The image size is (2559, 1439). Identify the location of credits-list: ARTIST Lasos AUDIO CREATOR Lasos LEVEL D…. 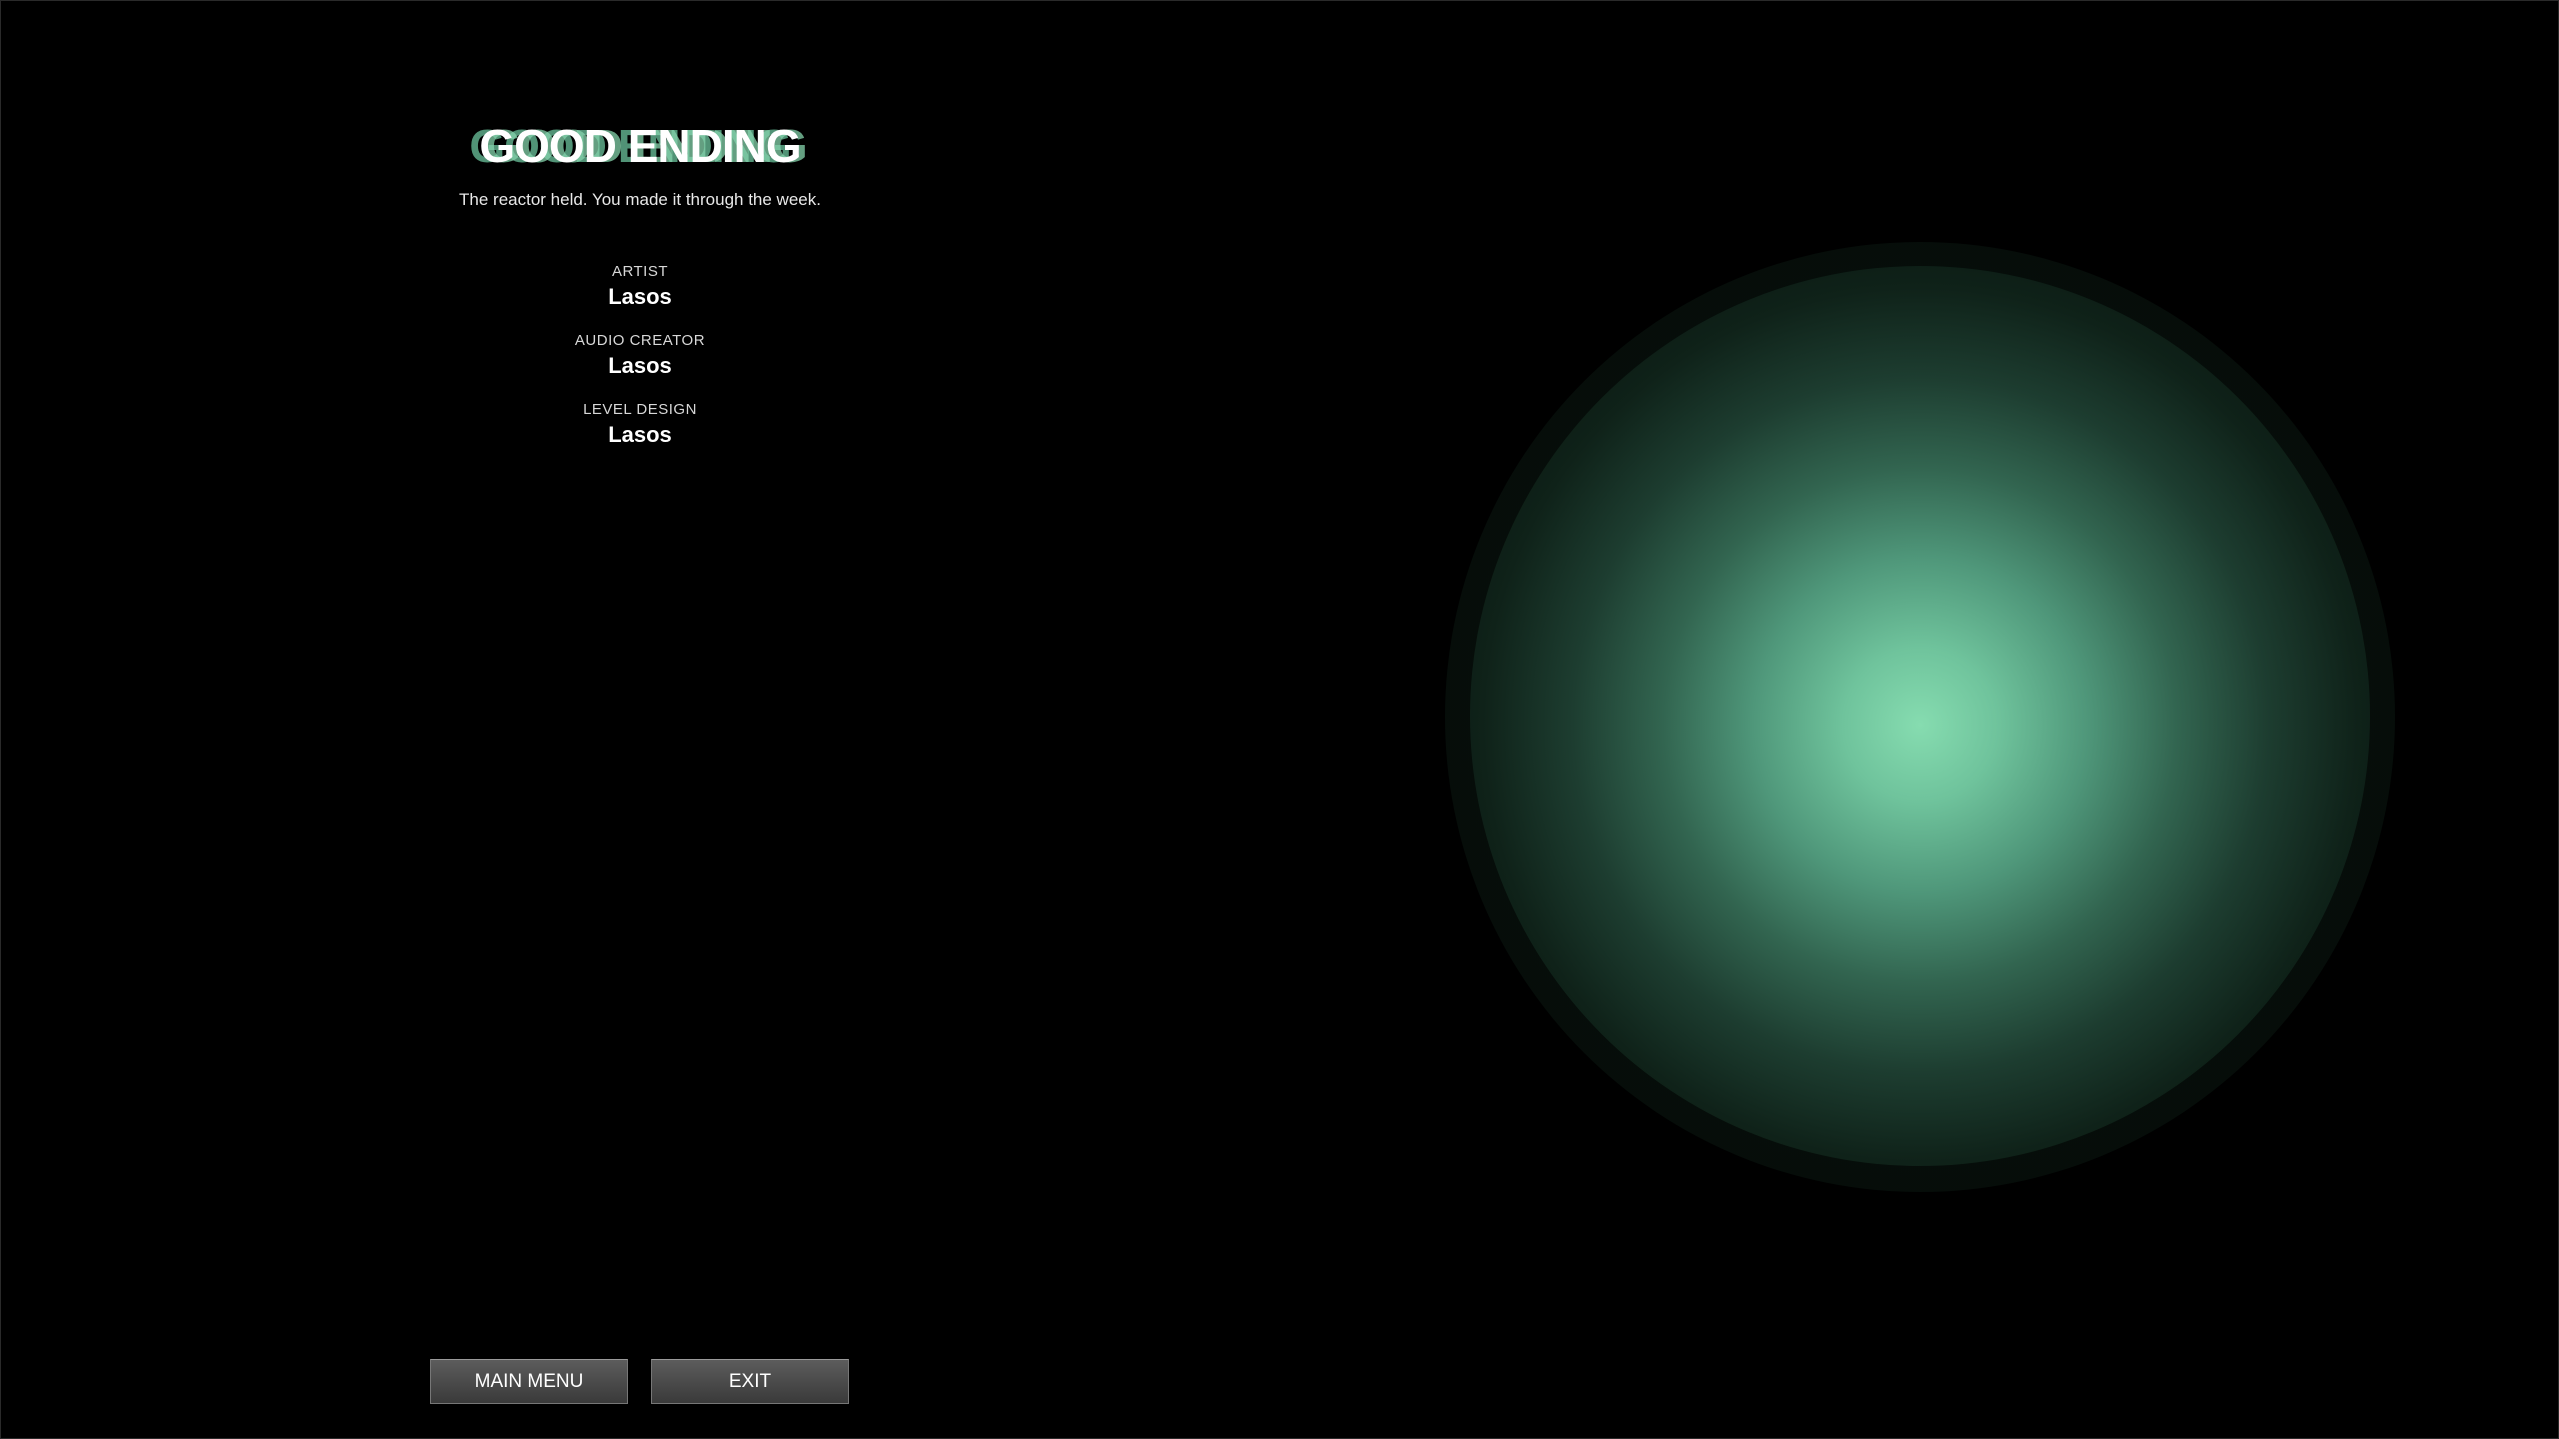
(640, 365).